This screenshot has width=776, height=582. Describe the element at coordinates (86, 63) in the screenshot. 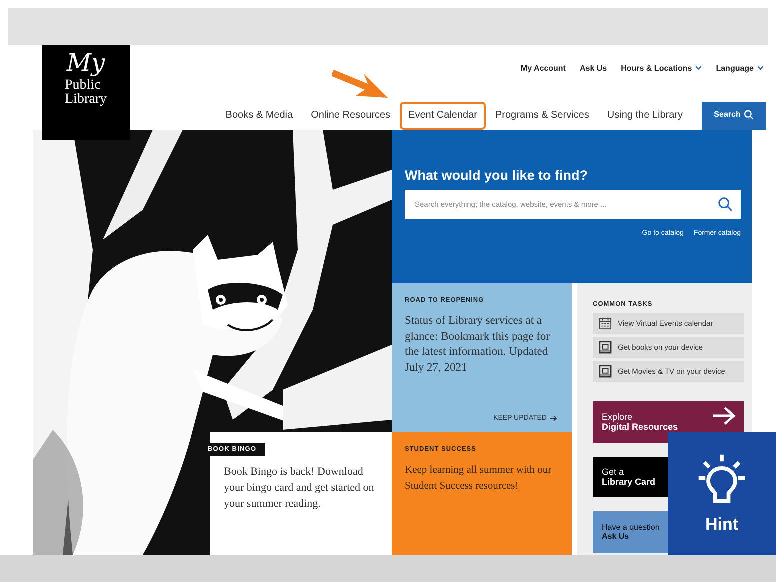

I see `logo-script-text: My` at that location.